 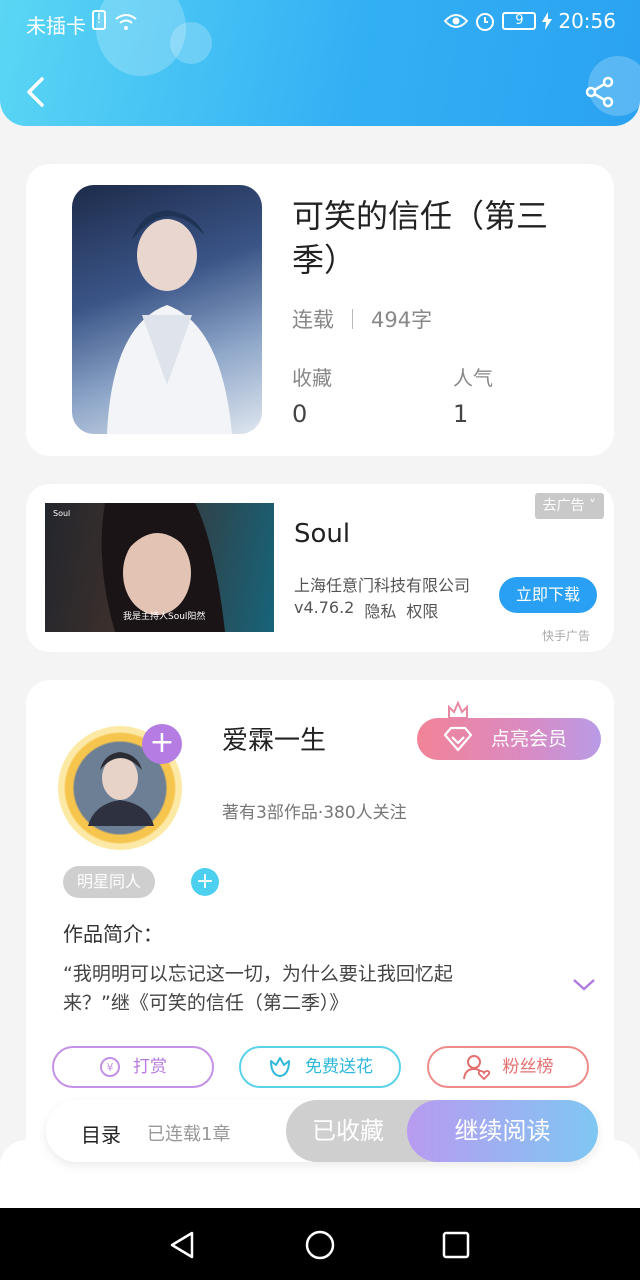 I want to click on favorites-value: 0, so click(x=300, y=414).